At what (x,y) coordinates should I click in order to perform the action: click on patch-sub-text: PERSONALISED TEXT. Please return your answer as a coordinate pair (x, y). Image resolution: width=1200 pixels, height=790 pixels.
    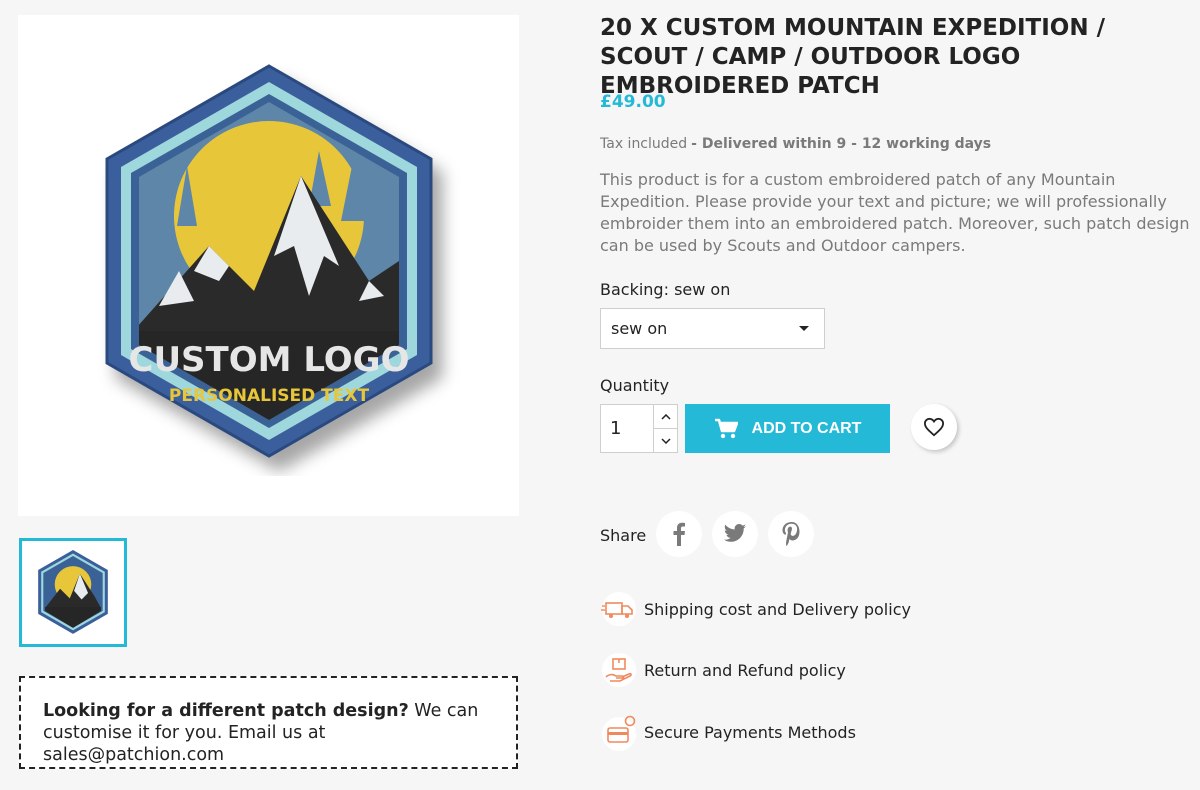
    Looking at the image, I should click on (268, 396).